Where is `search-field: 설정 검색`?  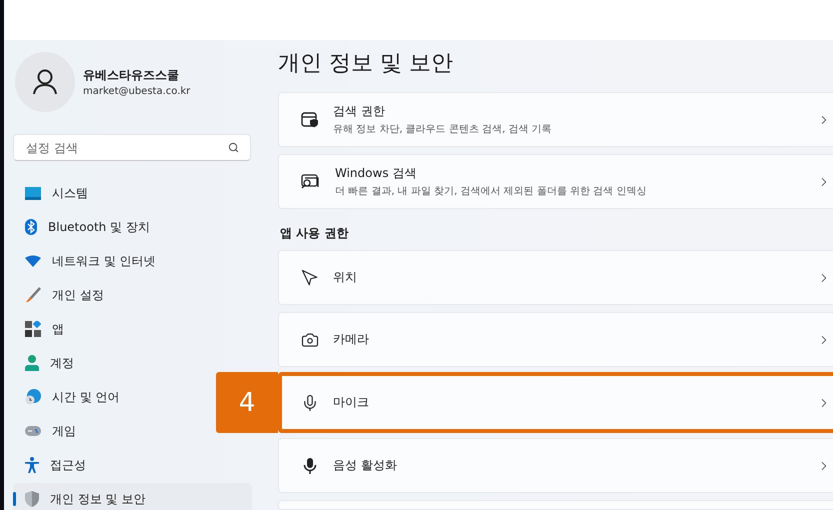
search-field: 설정 검색 is located at coordinates (132, 147).